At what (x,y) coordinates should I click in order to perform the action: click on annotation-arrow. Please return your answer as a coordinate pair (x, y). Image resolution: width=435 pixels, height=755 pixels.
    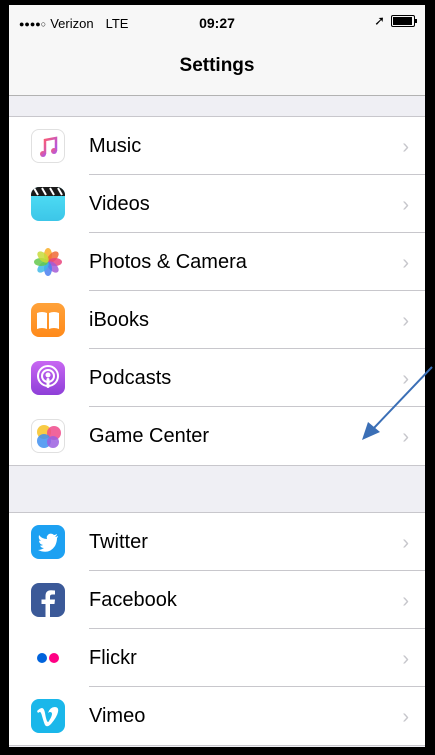
    Looking at the image, I should click on (397, 403).